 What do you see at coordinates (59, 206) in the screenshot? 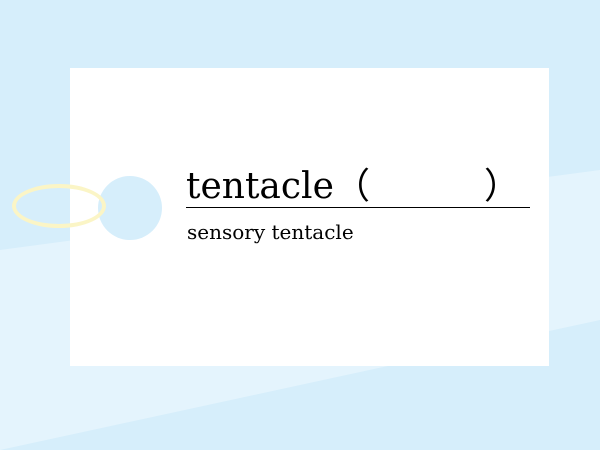
I see `key-ring` at bounding box center [59, 206].